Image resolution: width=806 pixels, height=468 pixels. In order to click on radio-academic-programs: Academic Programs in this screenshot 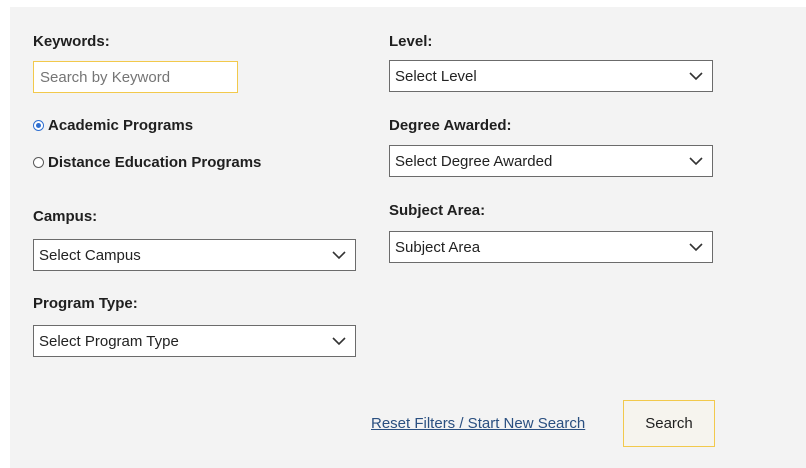, I will do `click(113, 125)`.